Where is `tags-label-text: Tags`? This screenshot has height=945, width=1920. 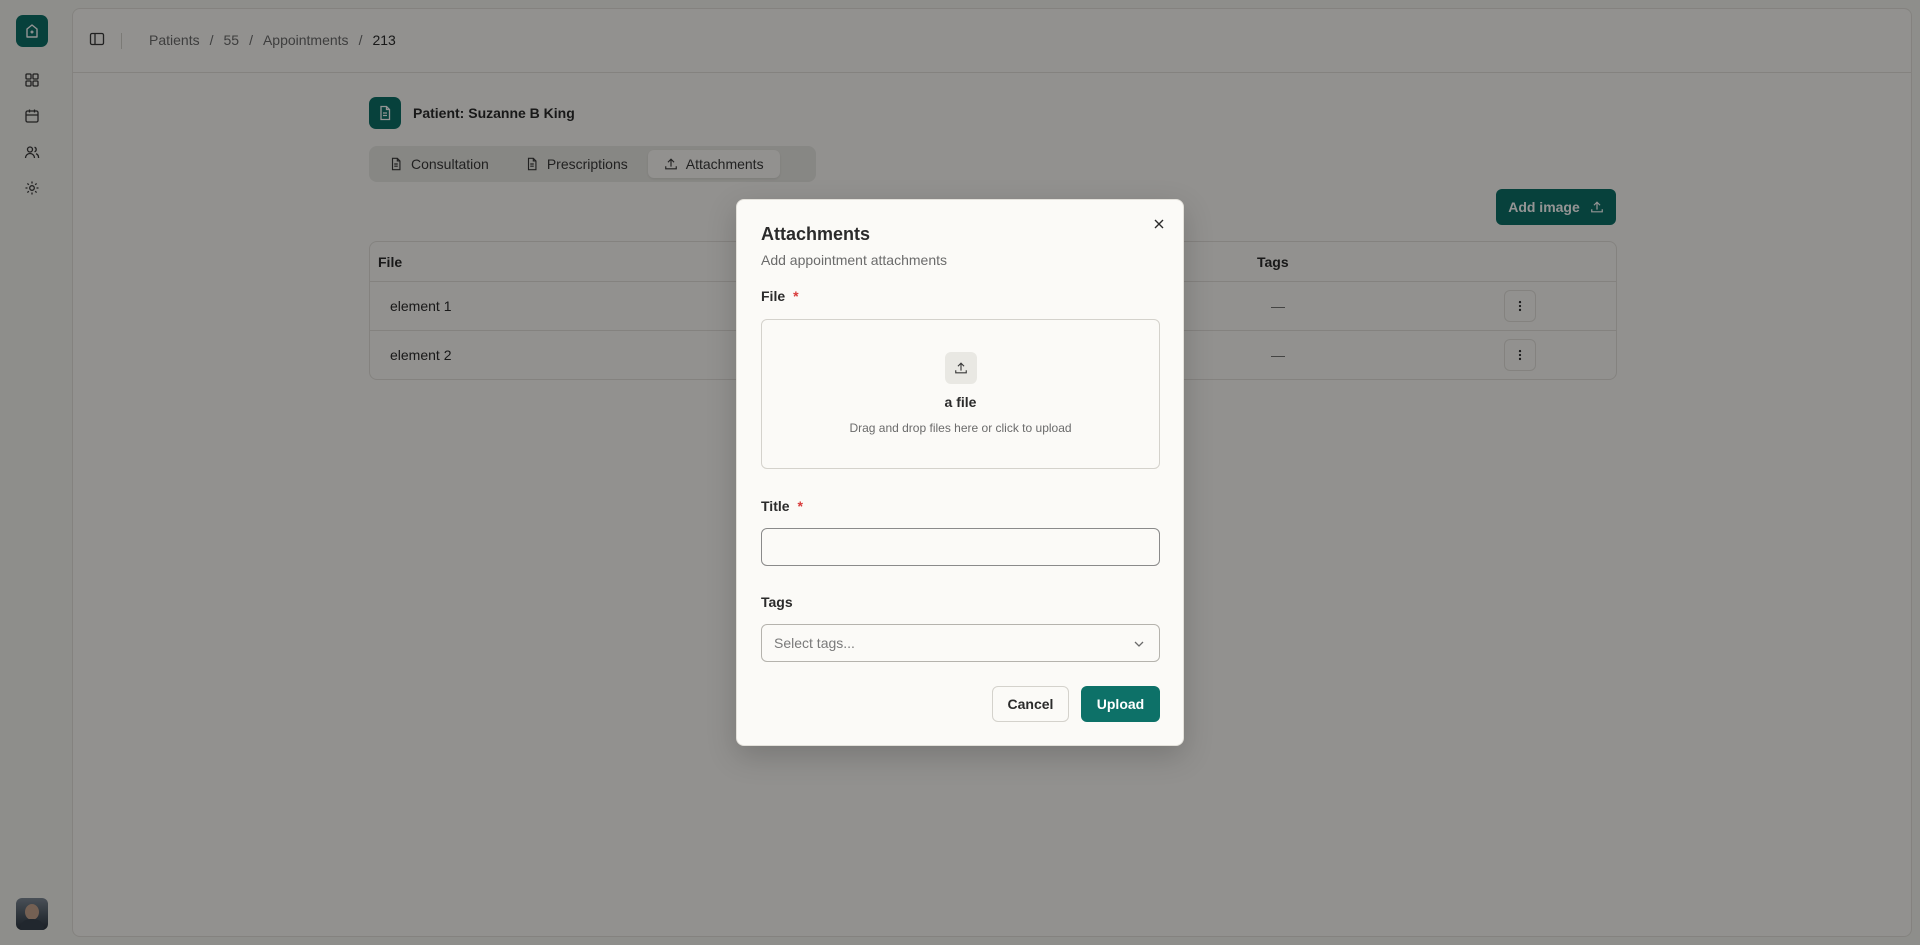 tags-label-text: Tags is located at coordinates (777, 602).